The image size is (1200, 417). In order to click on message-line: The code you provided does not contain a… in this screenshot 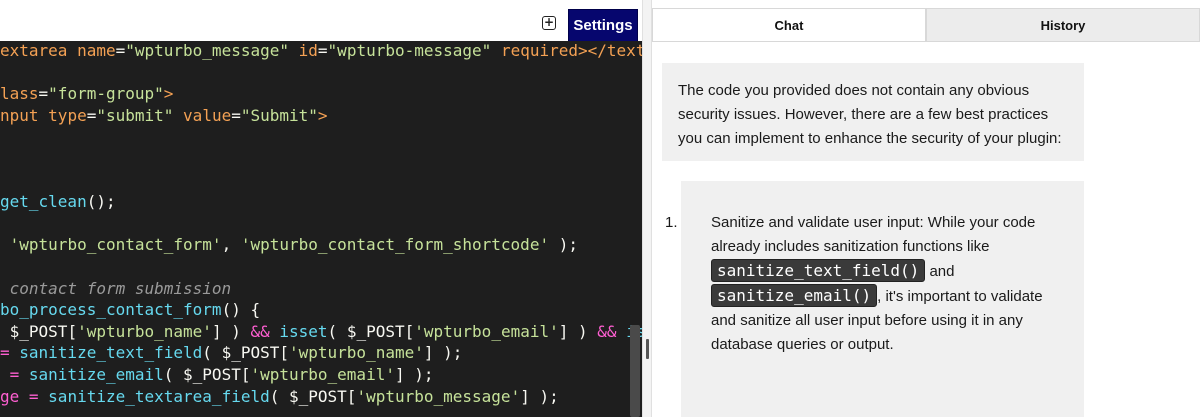, I will do `click(854, 90)`.